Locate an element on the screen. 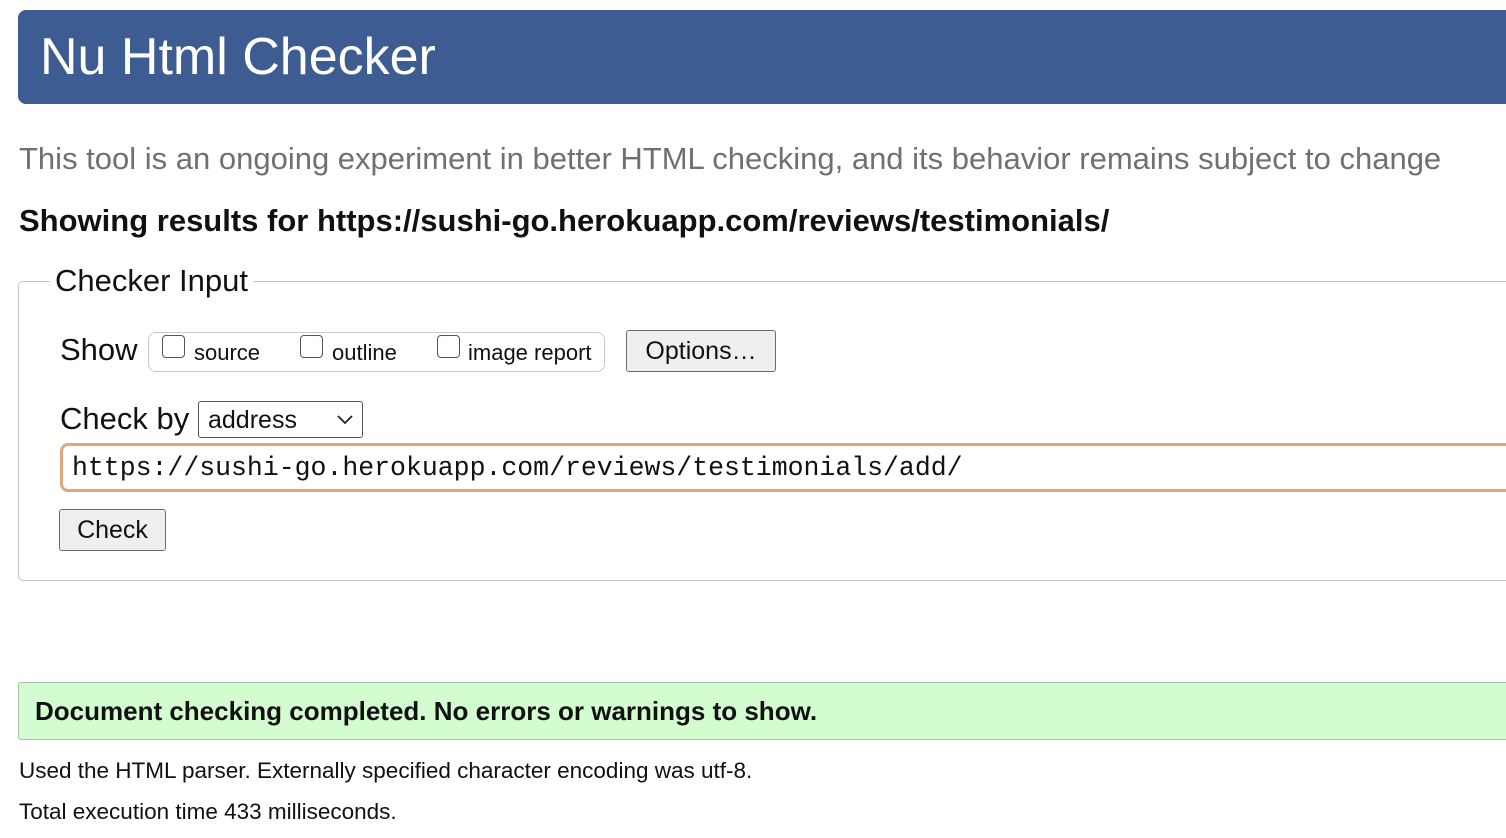  app-title: Nu Html Checker is located at coordinates (238, 57).